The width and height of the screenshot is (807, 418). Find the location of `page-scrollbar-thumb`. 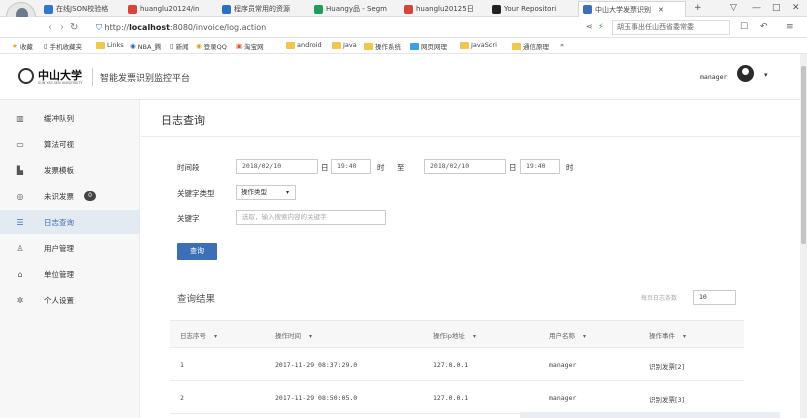

page-scrollbar-thumb is located at coordinates (803, 155).